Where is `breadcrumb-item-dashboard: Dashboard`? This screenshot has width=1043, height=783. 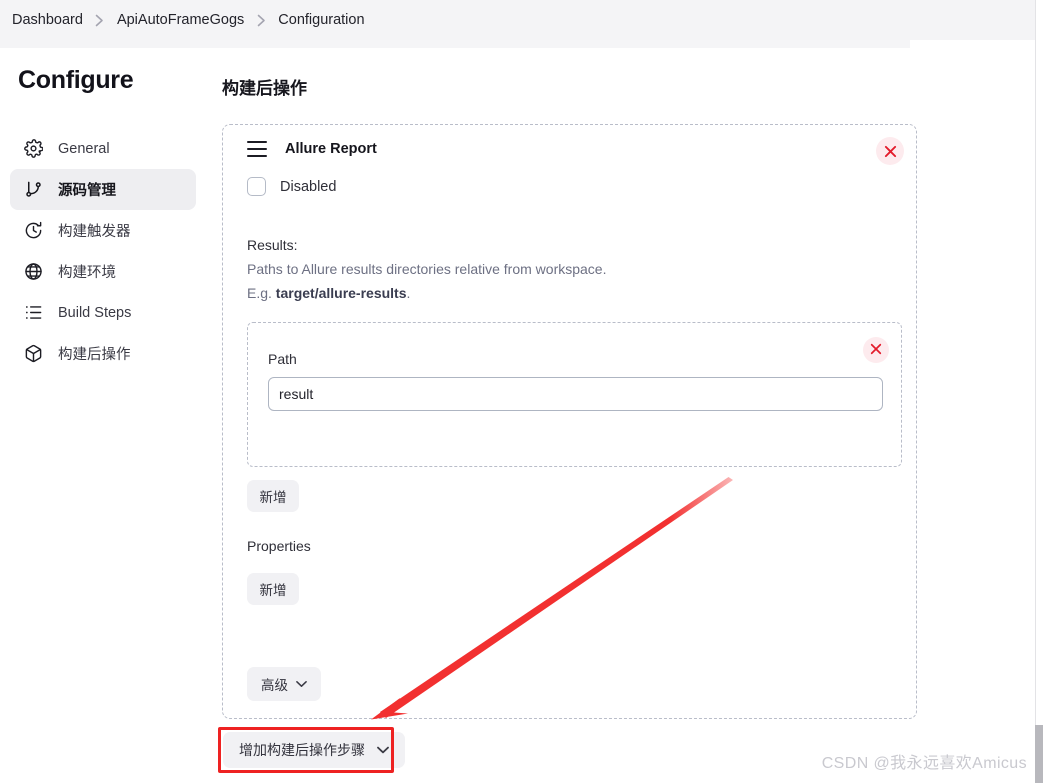
breadcrumb-item-dashboard: Dashboard is located at coordinates (47, 20).